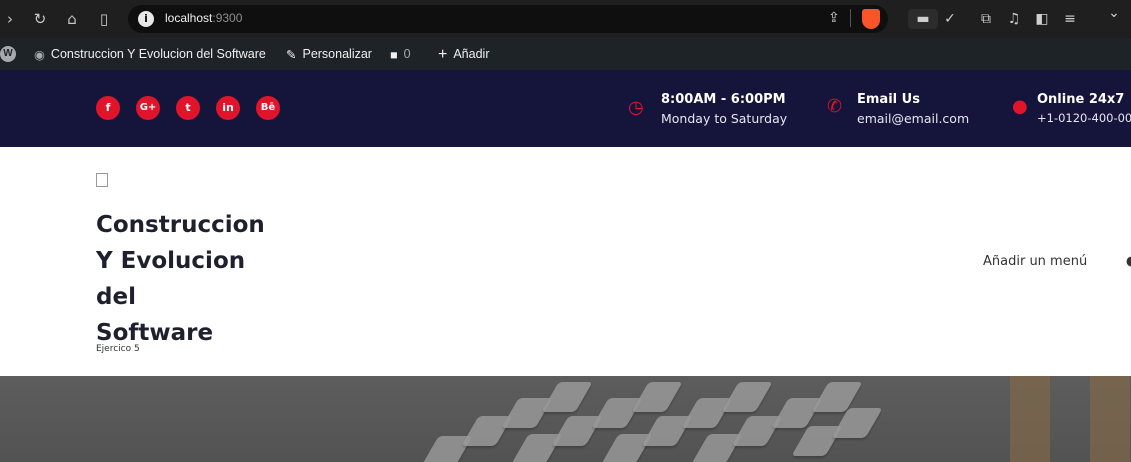 The image size is (1131, 462). What do you see at coordinates (923, 19) in the screenshot?
I see `extension-icon: ▬` at bounding box center [923, 19].